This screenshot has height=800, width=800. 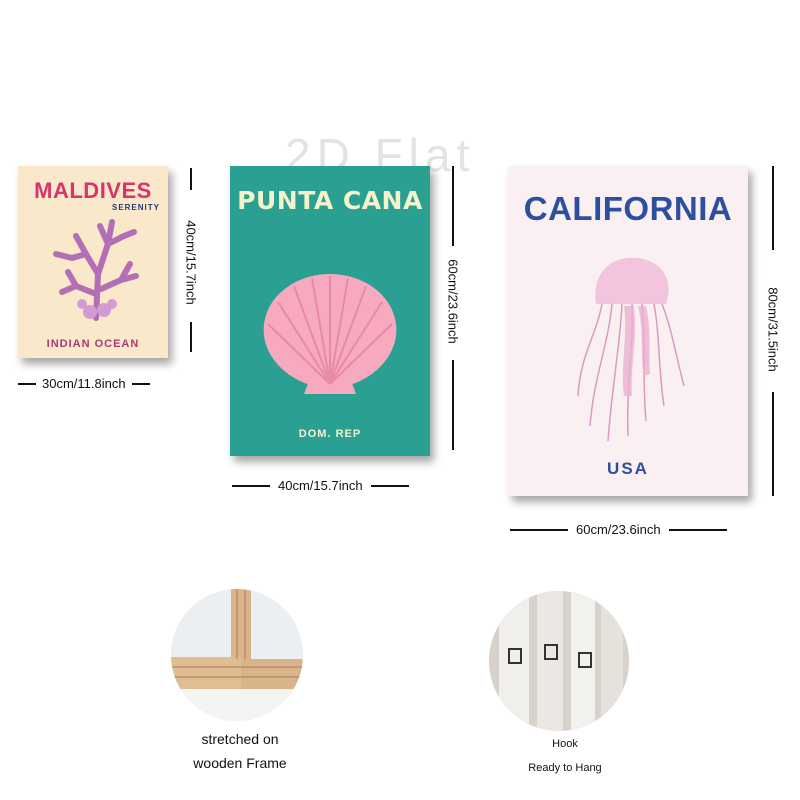 What do you see at coordinates (330, 434) in the screenshot?
I see `poster-footer: DOM. REP` at bounding box center [330, 434].